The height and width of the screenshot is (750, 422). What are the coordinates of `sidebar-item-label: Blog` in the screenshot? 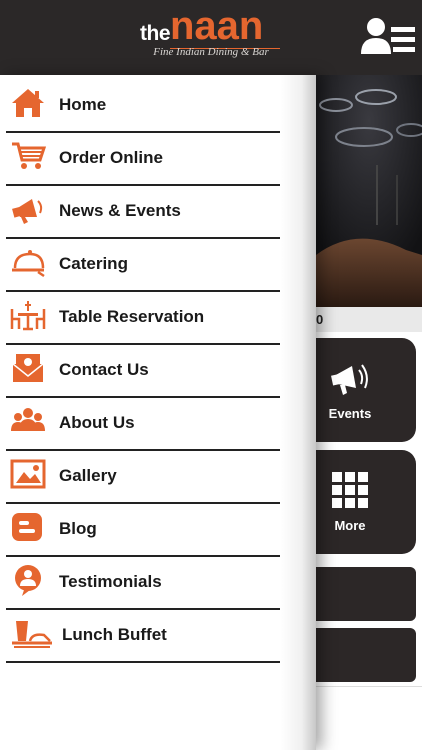 It's located at (78, 528).